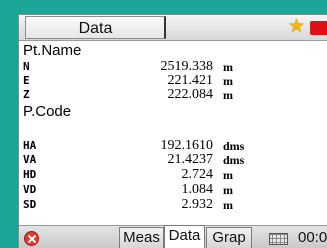 The height and width of the screenshot is (248, 327). Describe the element at coordinates (173, 80) in the screenshot. I see `coord-row-e: E 221.421 m` at that location.